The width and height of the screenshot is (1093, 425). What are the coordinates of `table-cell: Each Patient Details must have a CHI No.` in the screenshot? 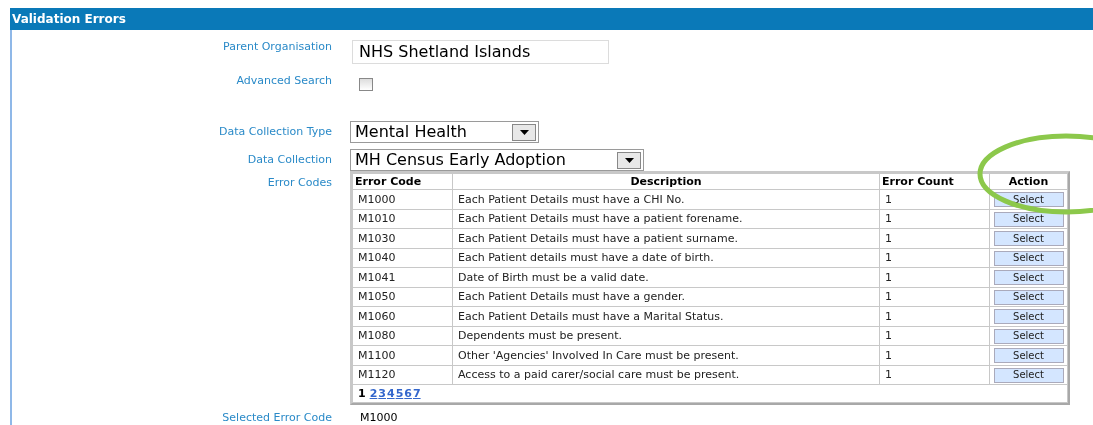 It's located at (666, 199).